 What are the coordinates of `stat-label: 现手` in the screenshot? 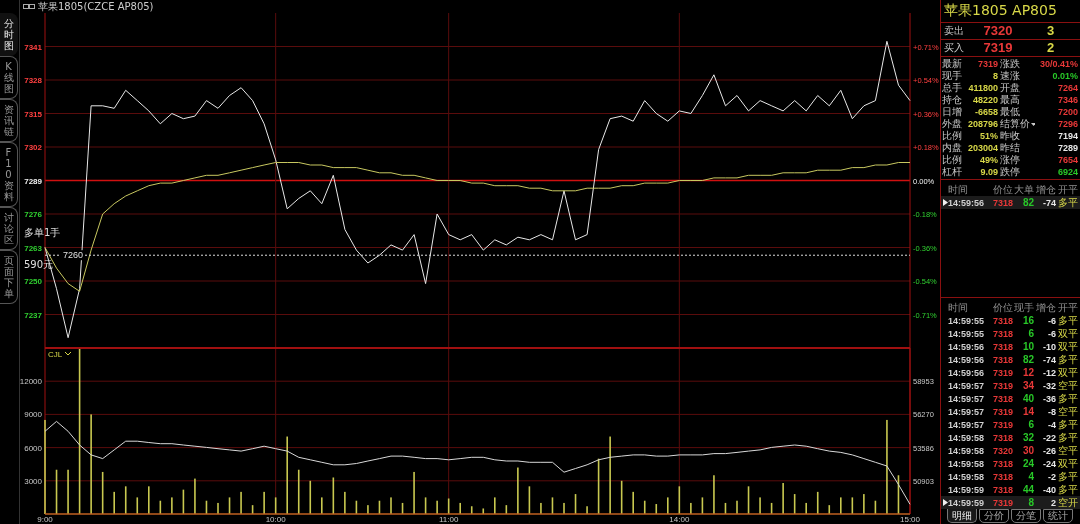 It's located at (952, 76).